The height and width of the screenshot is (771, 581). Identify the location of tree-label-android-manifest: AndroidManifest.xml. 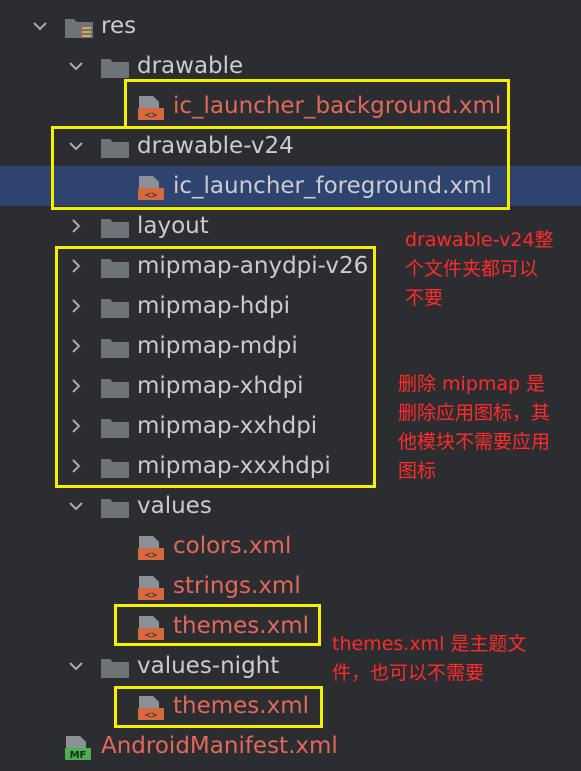
(219, 746).